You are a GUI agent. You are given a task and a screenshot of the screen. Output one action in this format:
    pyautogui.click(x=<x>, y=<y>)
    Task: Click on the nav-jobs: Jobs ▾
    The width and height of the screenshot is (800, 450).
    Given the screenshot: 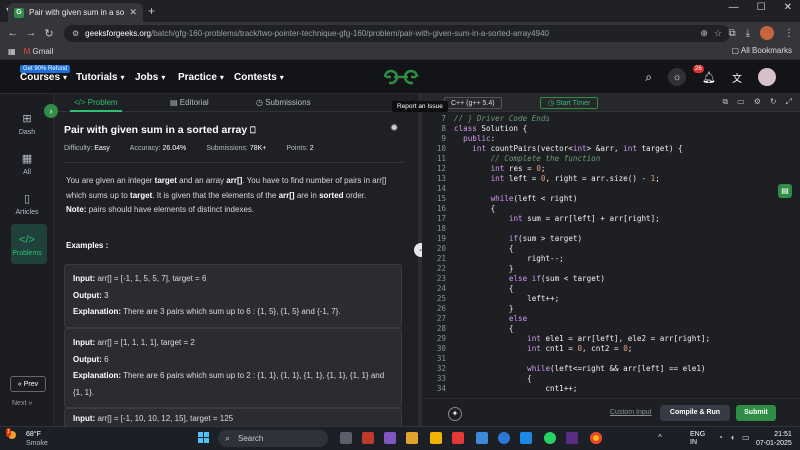 What is the action you would take?
    pyautogui.click(x=150, y=77)
    